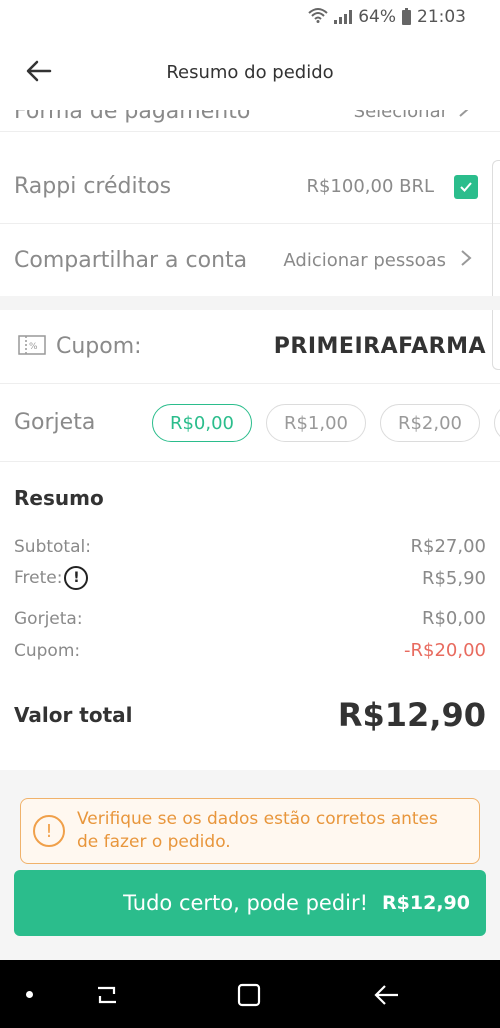  What do you see at coordinates (250, 618) in the screenshot?
I see `summary-row-tip: Gorjeta: R$0,00` at bounding box center [250, 618].